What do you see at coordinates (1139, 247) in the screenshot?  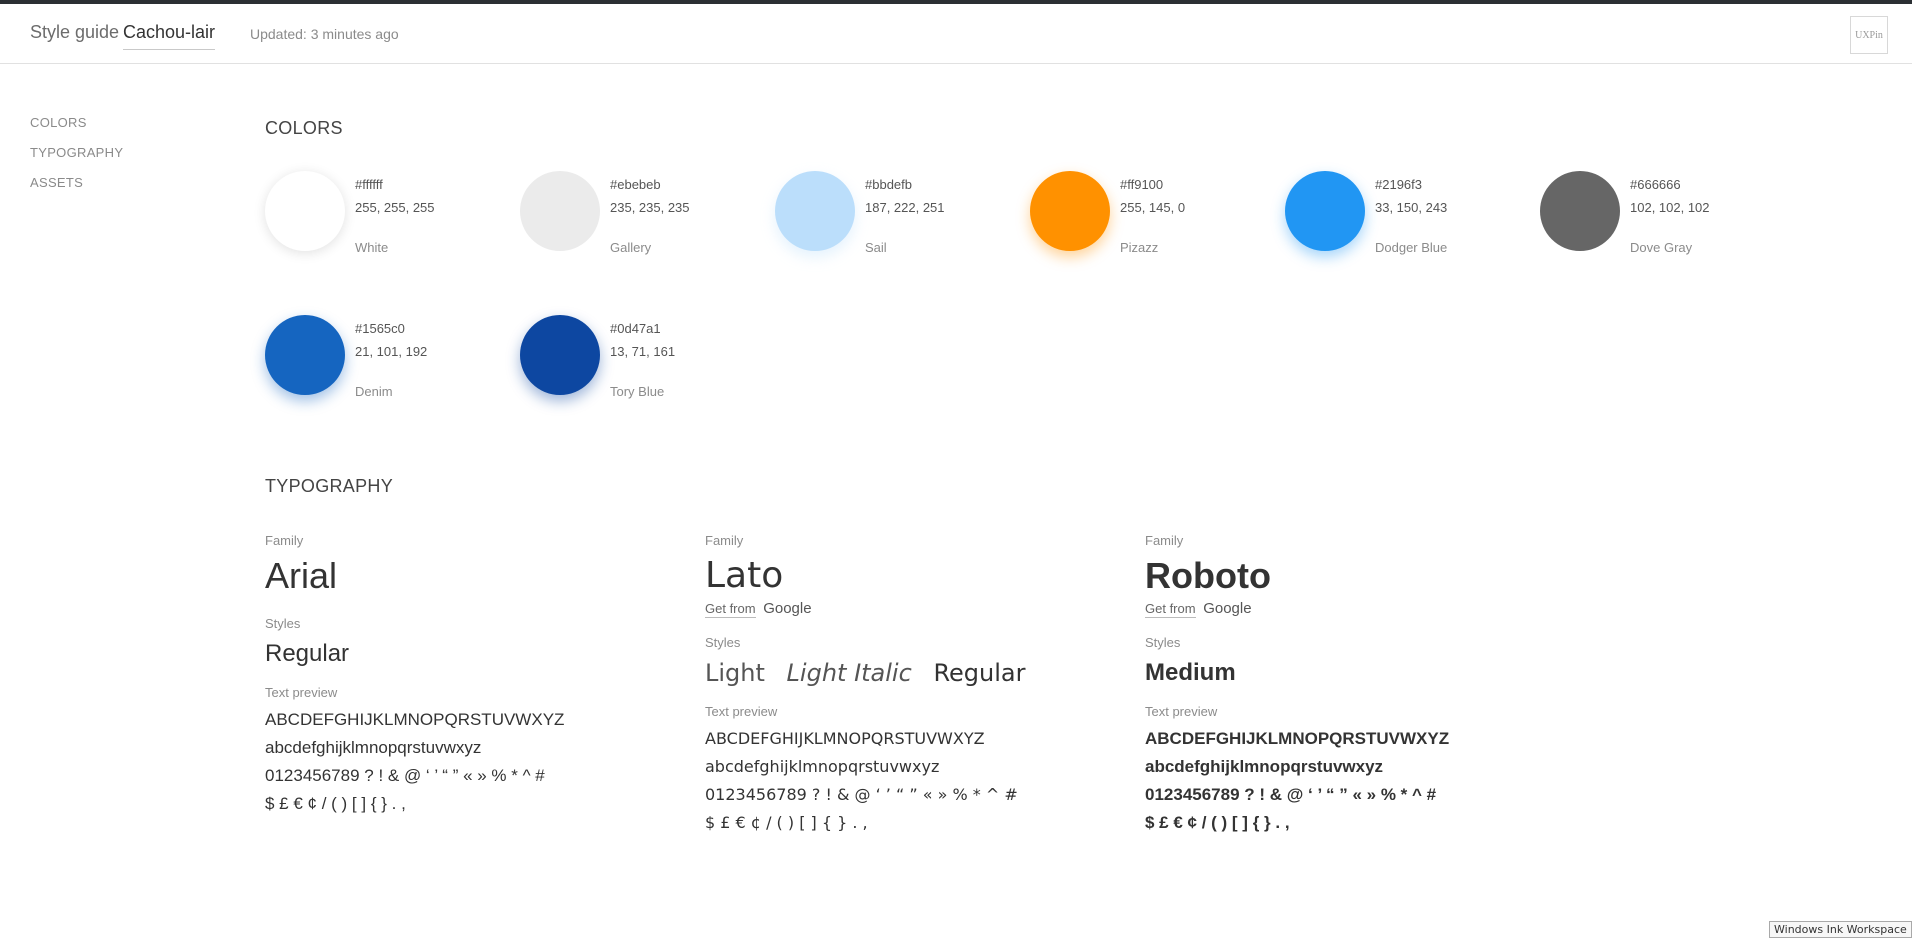 I see `color-name: Pizazz` at bounding box center [1139, 247].